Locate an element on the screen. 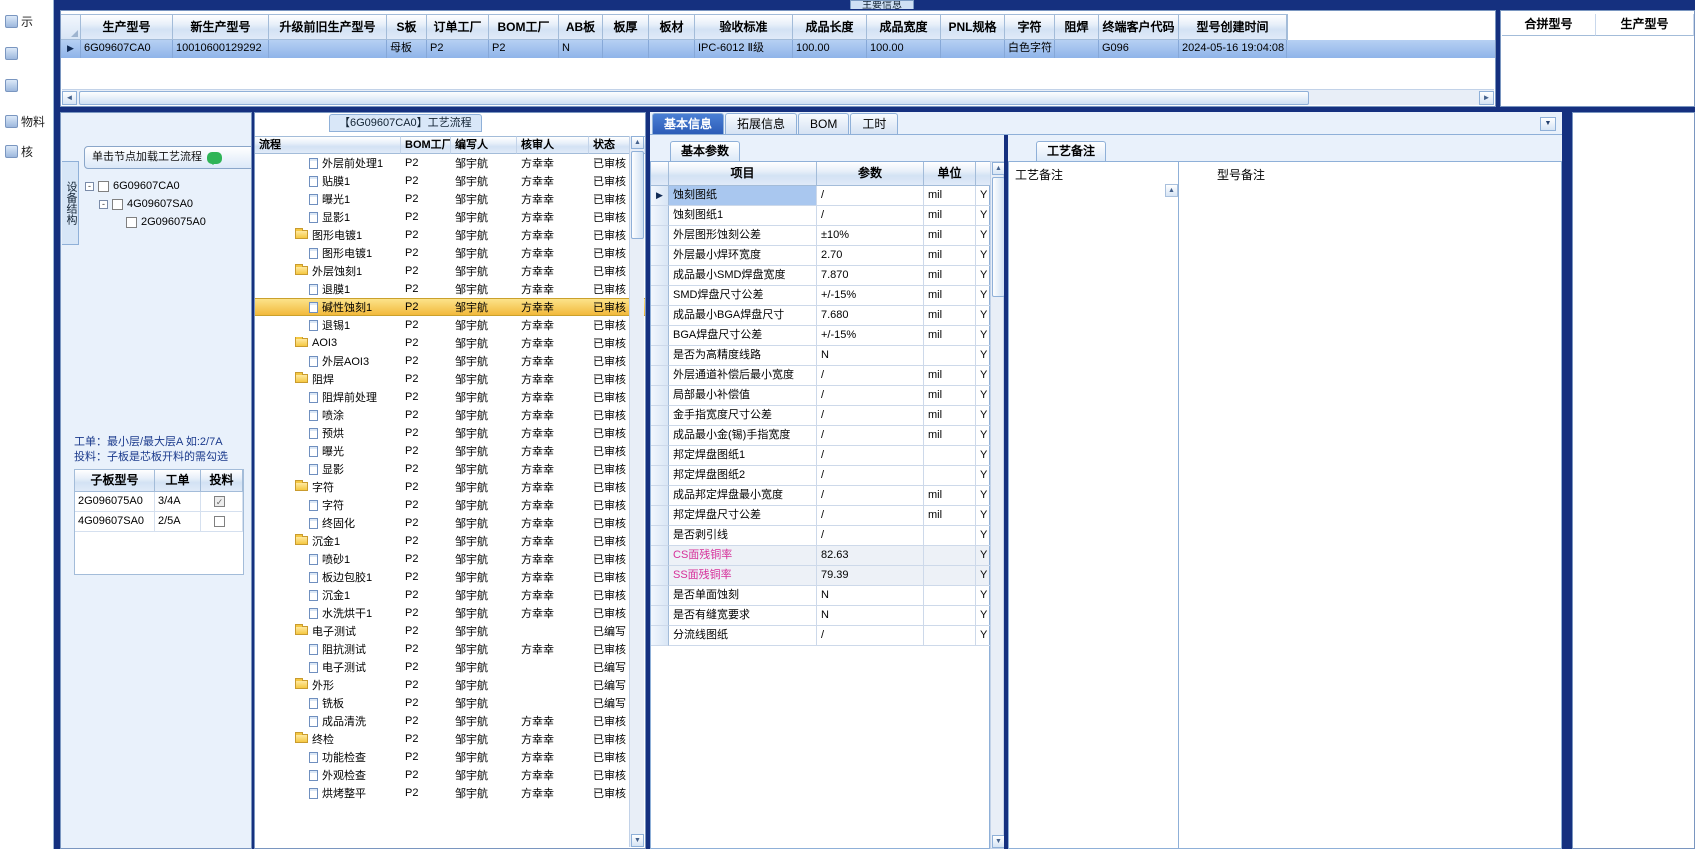 The image size is (1695, 849). param-row: 是否剥引线 / Y is located at coordinates (821, 536).